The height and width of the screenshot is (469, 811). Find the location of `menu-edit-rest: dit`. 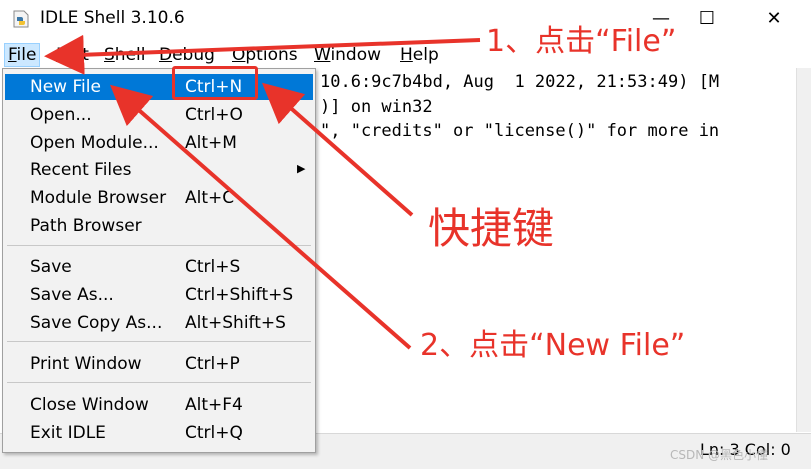

menu-edit-rest: dit is located at coordinates (77, 55).